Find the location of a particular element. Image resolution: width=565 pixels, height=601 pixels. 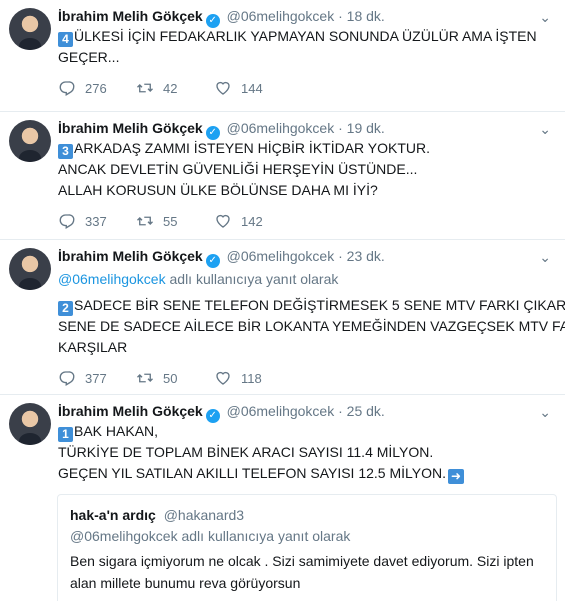

reply-count: 276 is located at coordinates (96, 88).